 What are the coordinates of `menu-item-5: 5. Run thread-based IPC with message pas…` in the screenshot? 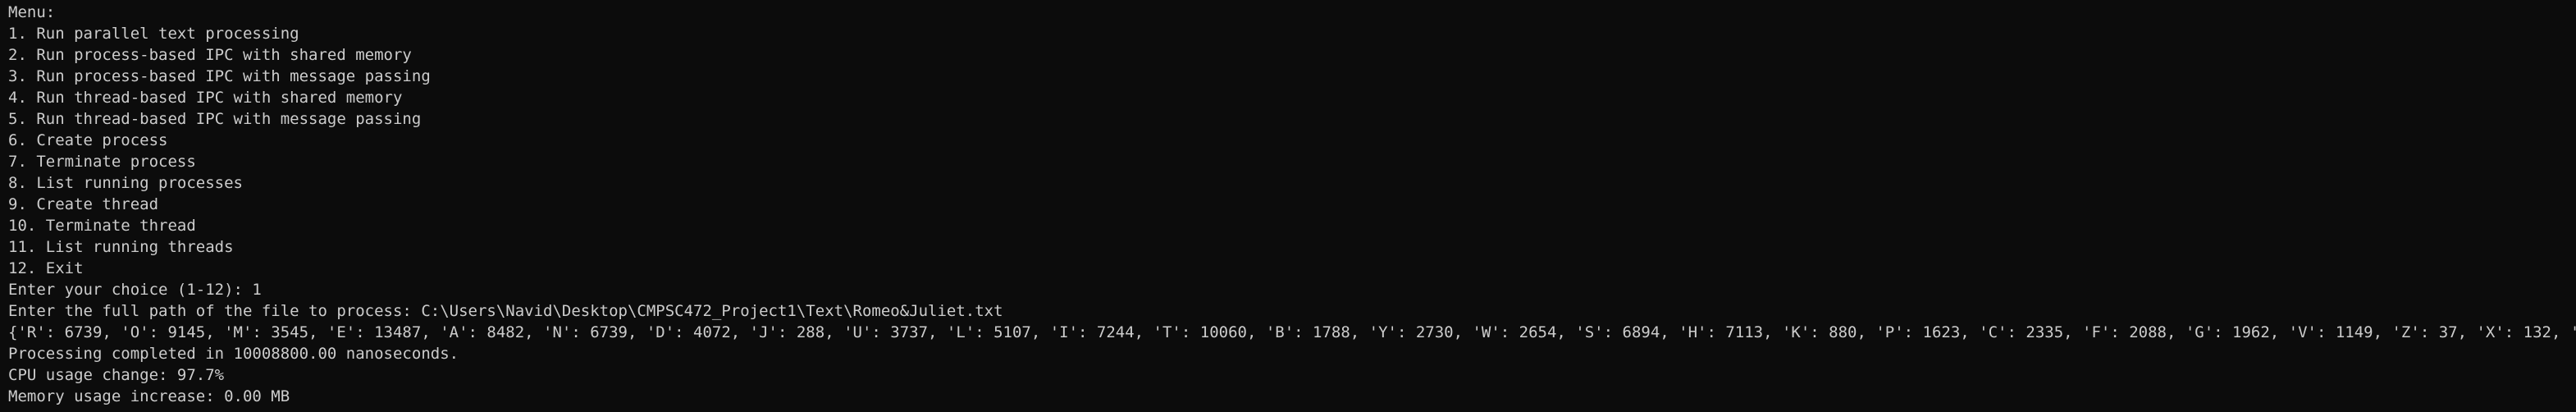 It's located at (215, 119).